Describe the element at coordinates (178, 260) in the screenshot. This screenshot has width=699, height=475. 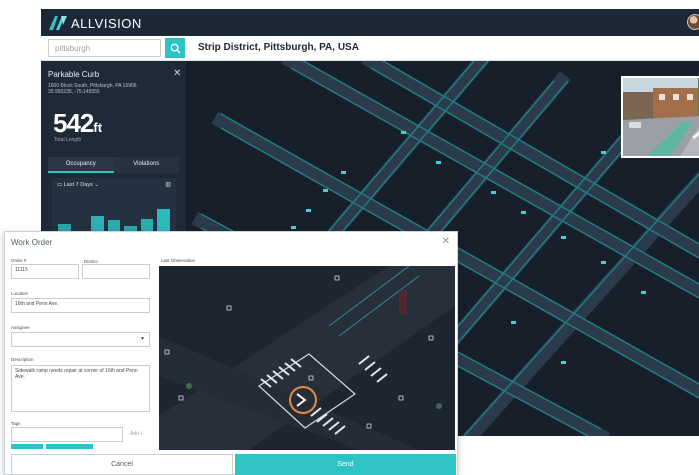
I see `observation-label: Last Observation` at that location.